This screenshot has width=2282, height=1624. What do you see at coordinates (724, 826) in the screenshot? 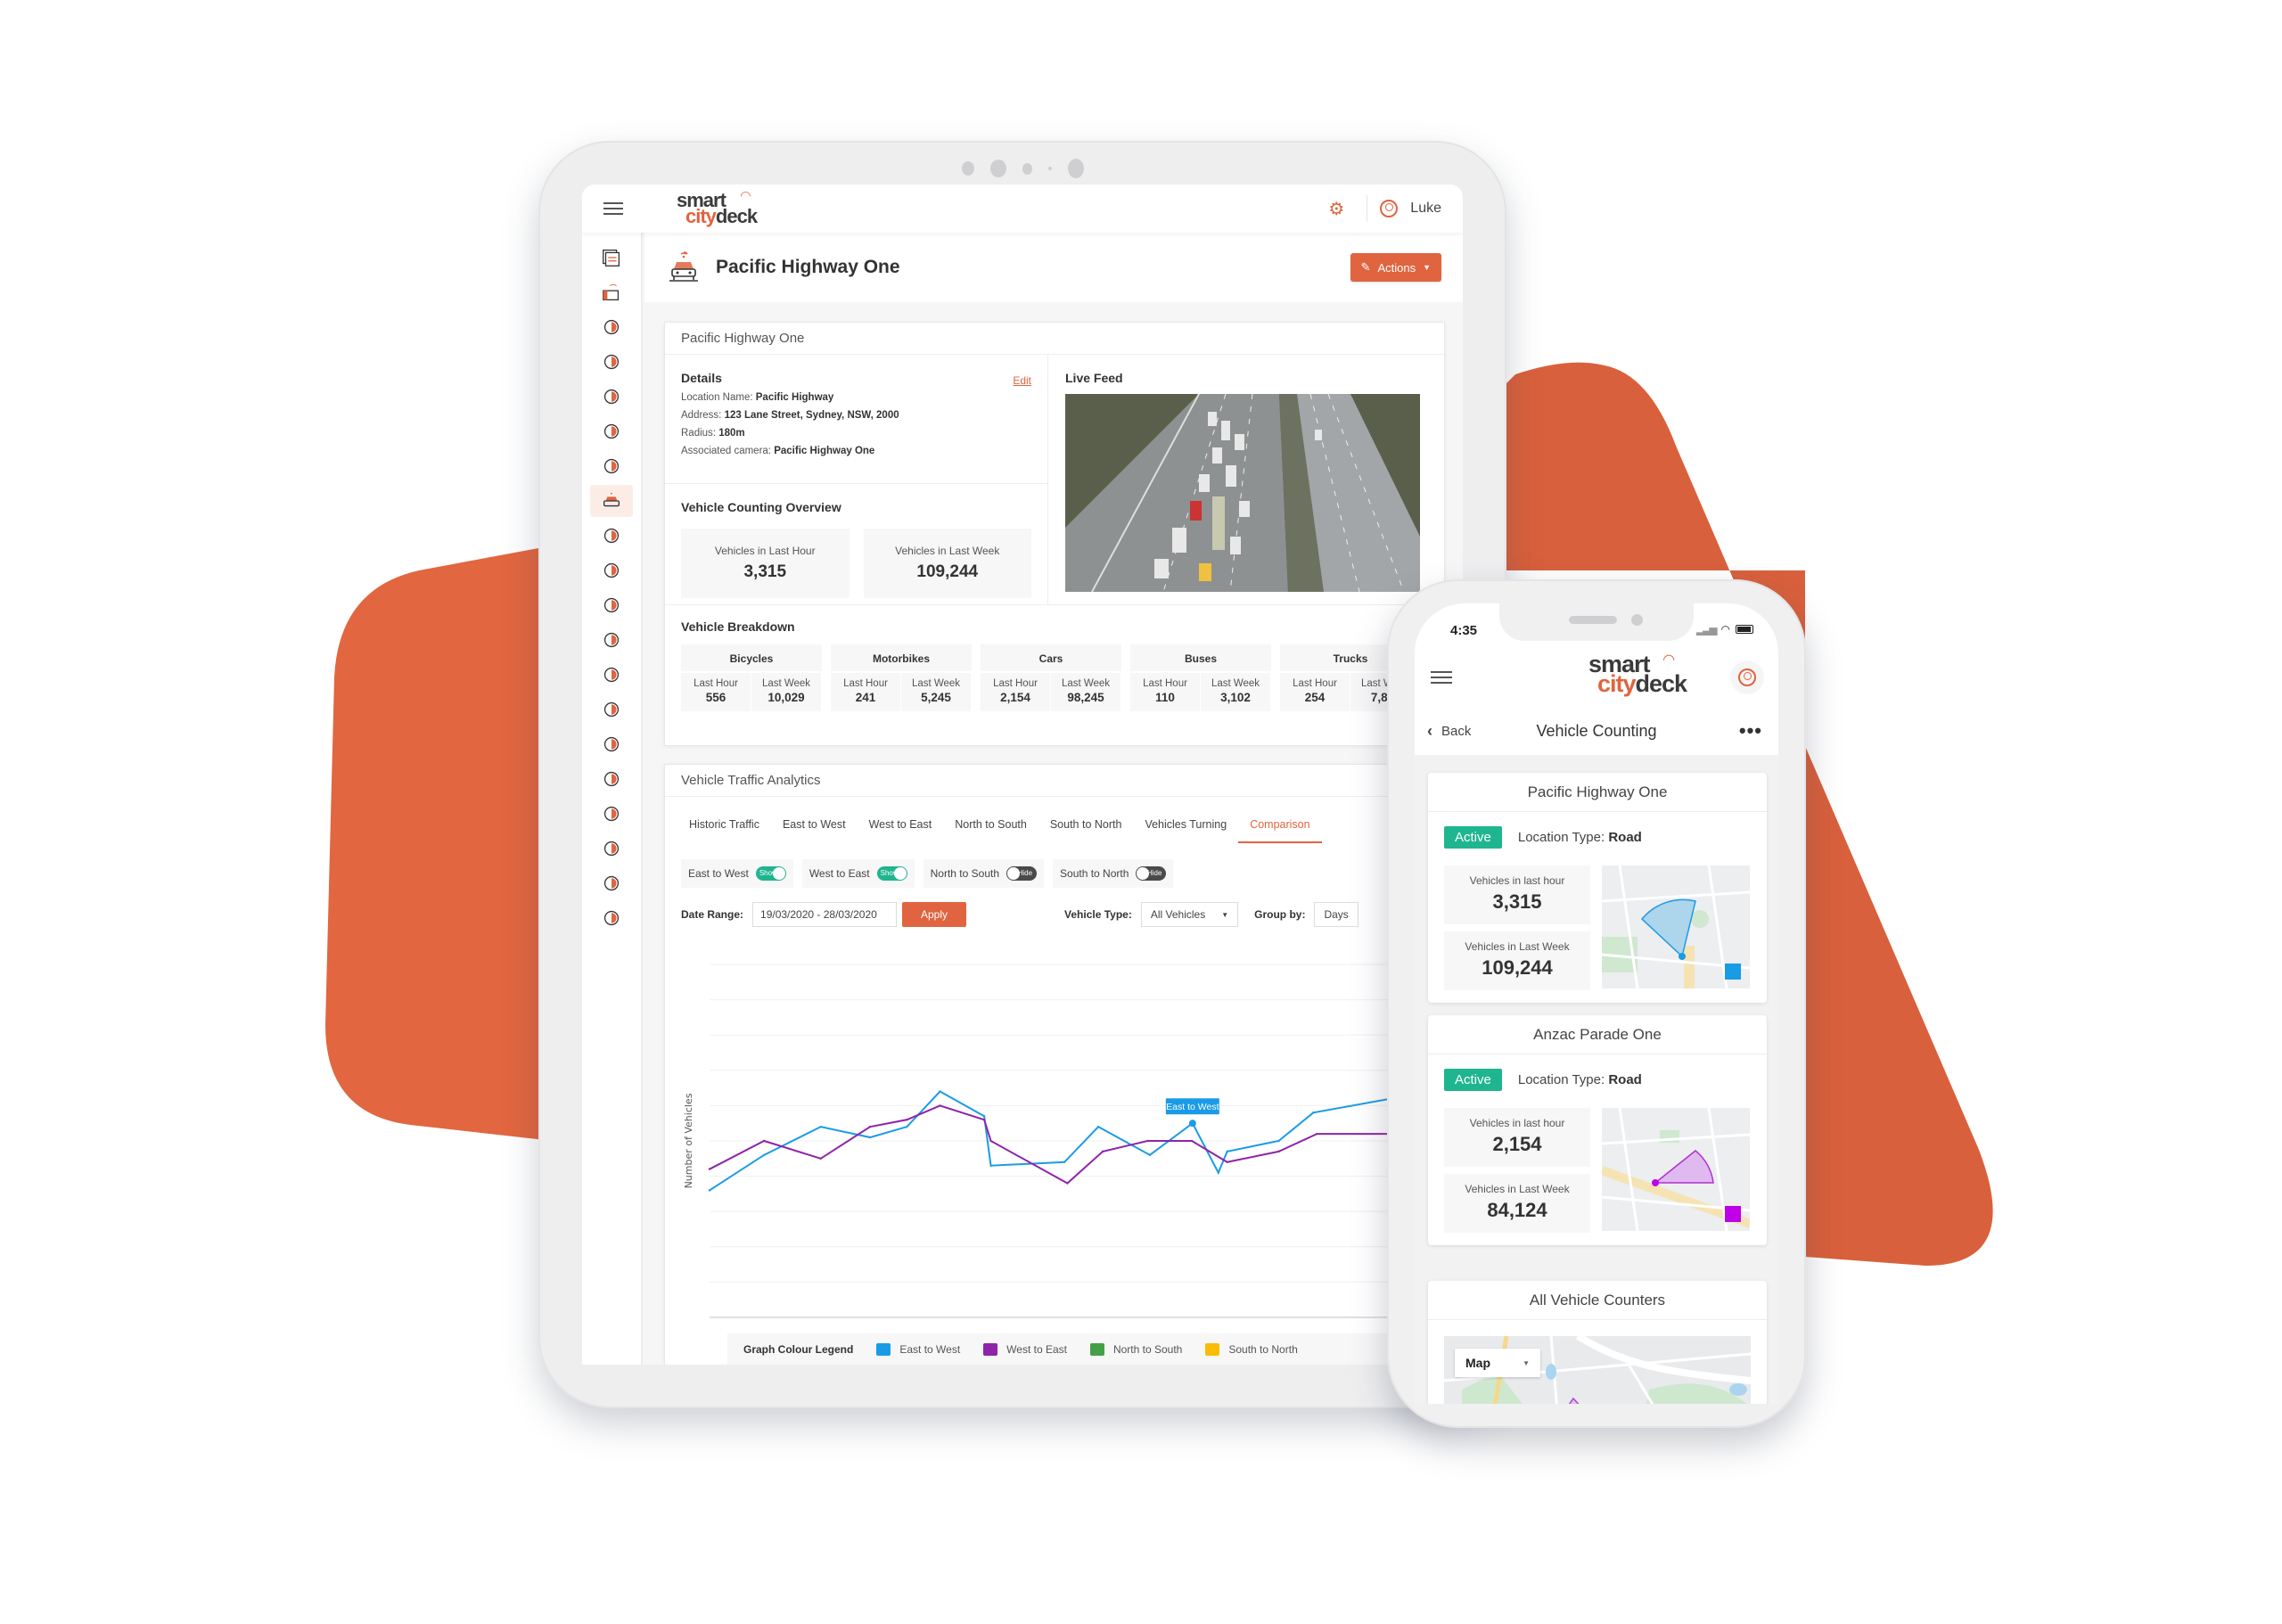
I see `tab-historic-traffic: Historic Traffic` at bounding box center [724, 826].